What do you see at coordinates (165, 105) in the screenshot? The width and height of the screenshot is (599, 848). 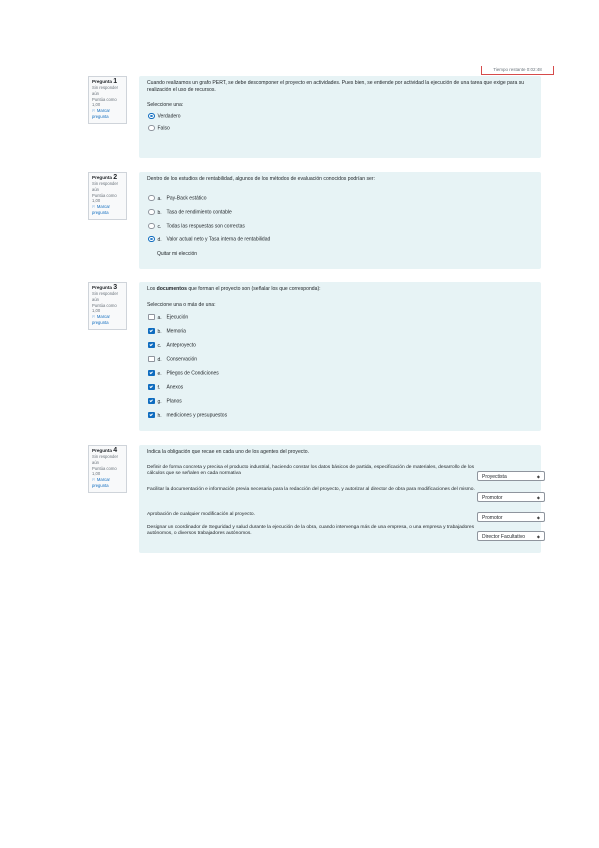 I see `question-prompt: Seleccione una:` at bounding box center [165, 105].